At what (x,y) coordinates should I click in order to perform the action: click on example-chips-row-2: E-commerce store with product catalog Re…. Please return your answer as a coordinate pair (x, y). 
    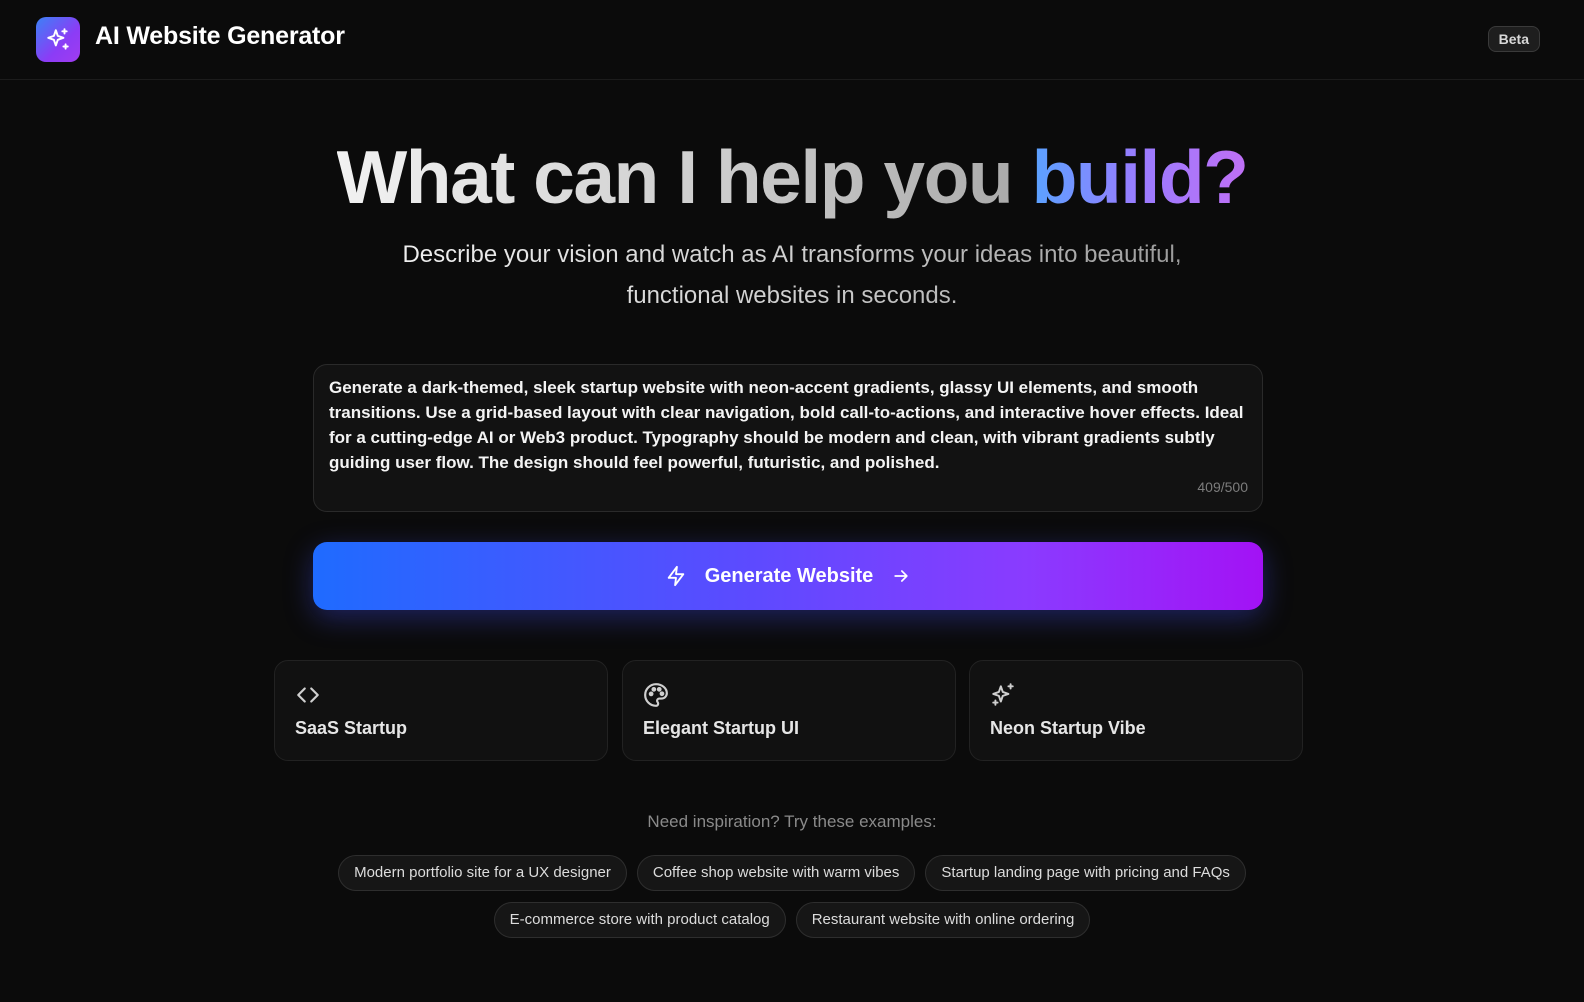
    Looking at the image, I should click on (792, 920).